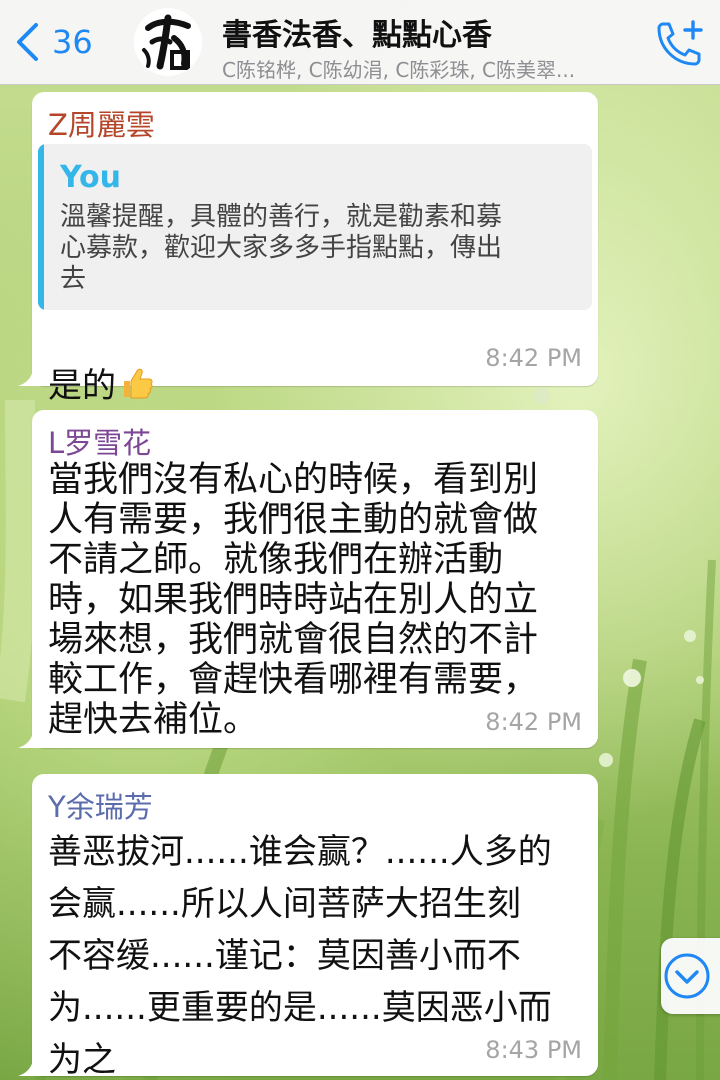 Image resolution: width=720 pixels, height=1080 pixels. Describe the element at coordinates (27, 42) in the screenshot. I see `chevron-left-icon` at that location.